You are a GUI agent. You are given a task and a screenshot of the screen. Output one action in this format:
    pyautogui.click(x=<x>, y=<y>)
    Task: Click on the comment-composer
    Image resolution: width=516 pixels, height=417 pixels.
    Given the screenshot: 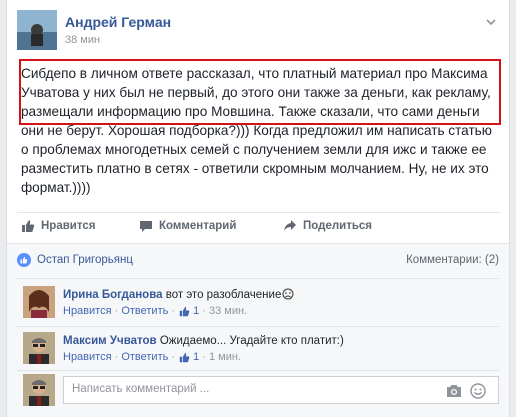 What is the action you would take?
    pyautogui.click(x=261, y=391)
    